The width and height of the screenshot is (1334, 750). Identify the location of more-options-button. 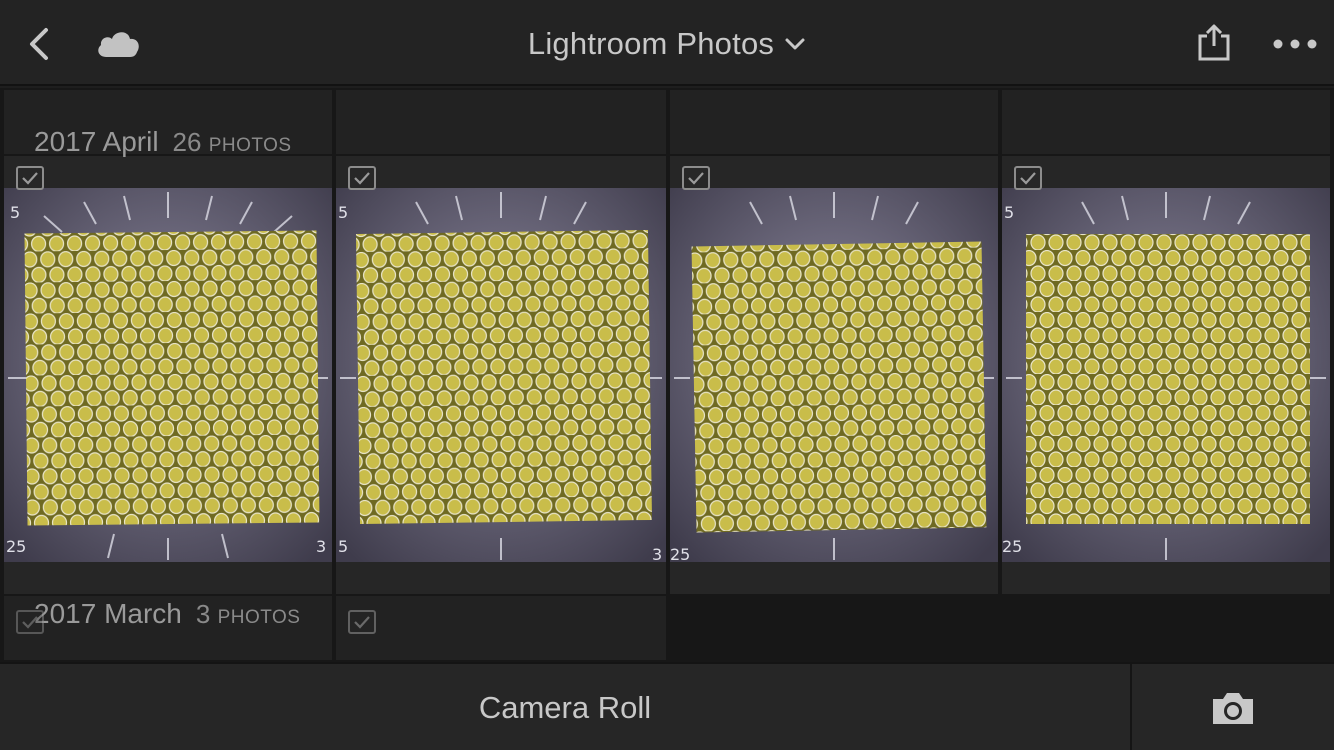
(1295, 44).